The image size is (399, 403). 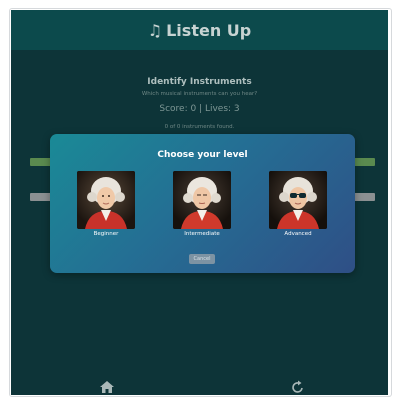 What do you see at coordinates (41, 162) in the screenshot?
I see `answer-bar-left-green` at bounding box center [41, 162].